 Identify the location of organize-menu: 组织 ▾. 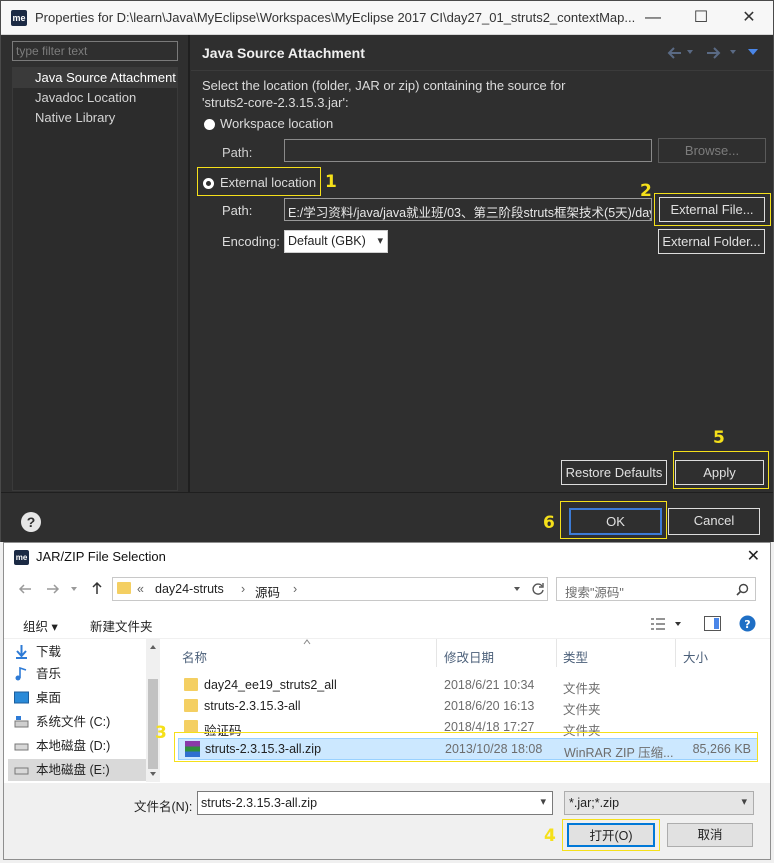
(40, 625).